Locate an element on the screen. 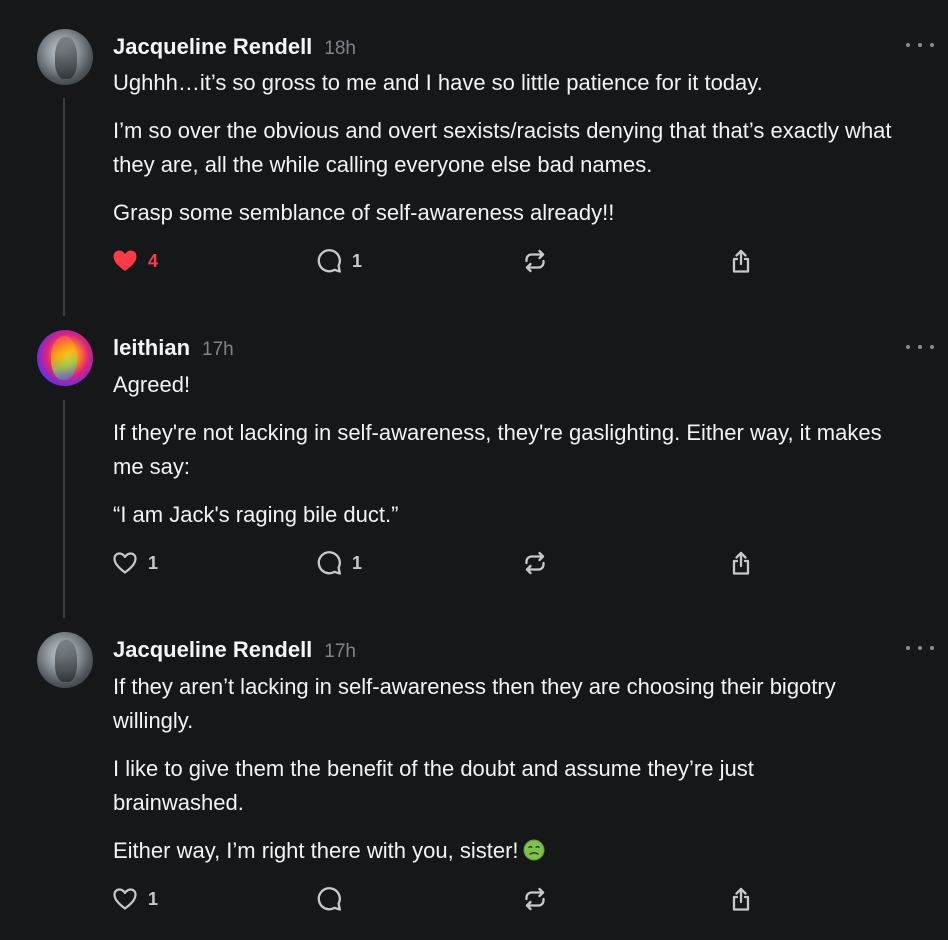  like-button: 4 is located at coordinates (135, 261).